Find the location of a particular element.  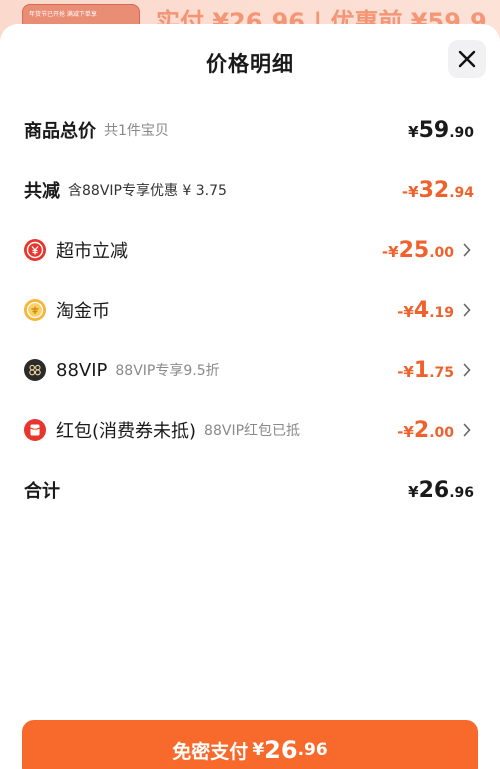

red-packet-note: 88VIP红包已抵 is located at coordinates (252, 431).